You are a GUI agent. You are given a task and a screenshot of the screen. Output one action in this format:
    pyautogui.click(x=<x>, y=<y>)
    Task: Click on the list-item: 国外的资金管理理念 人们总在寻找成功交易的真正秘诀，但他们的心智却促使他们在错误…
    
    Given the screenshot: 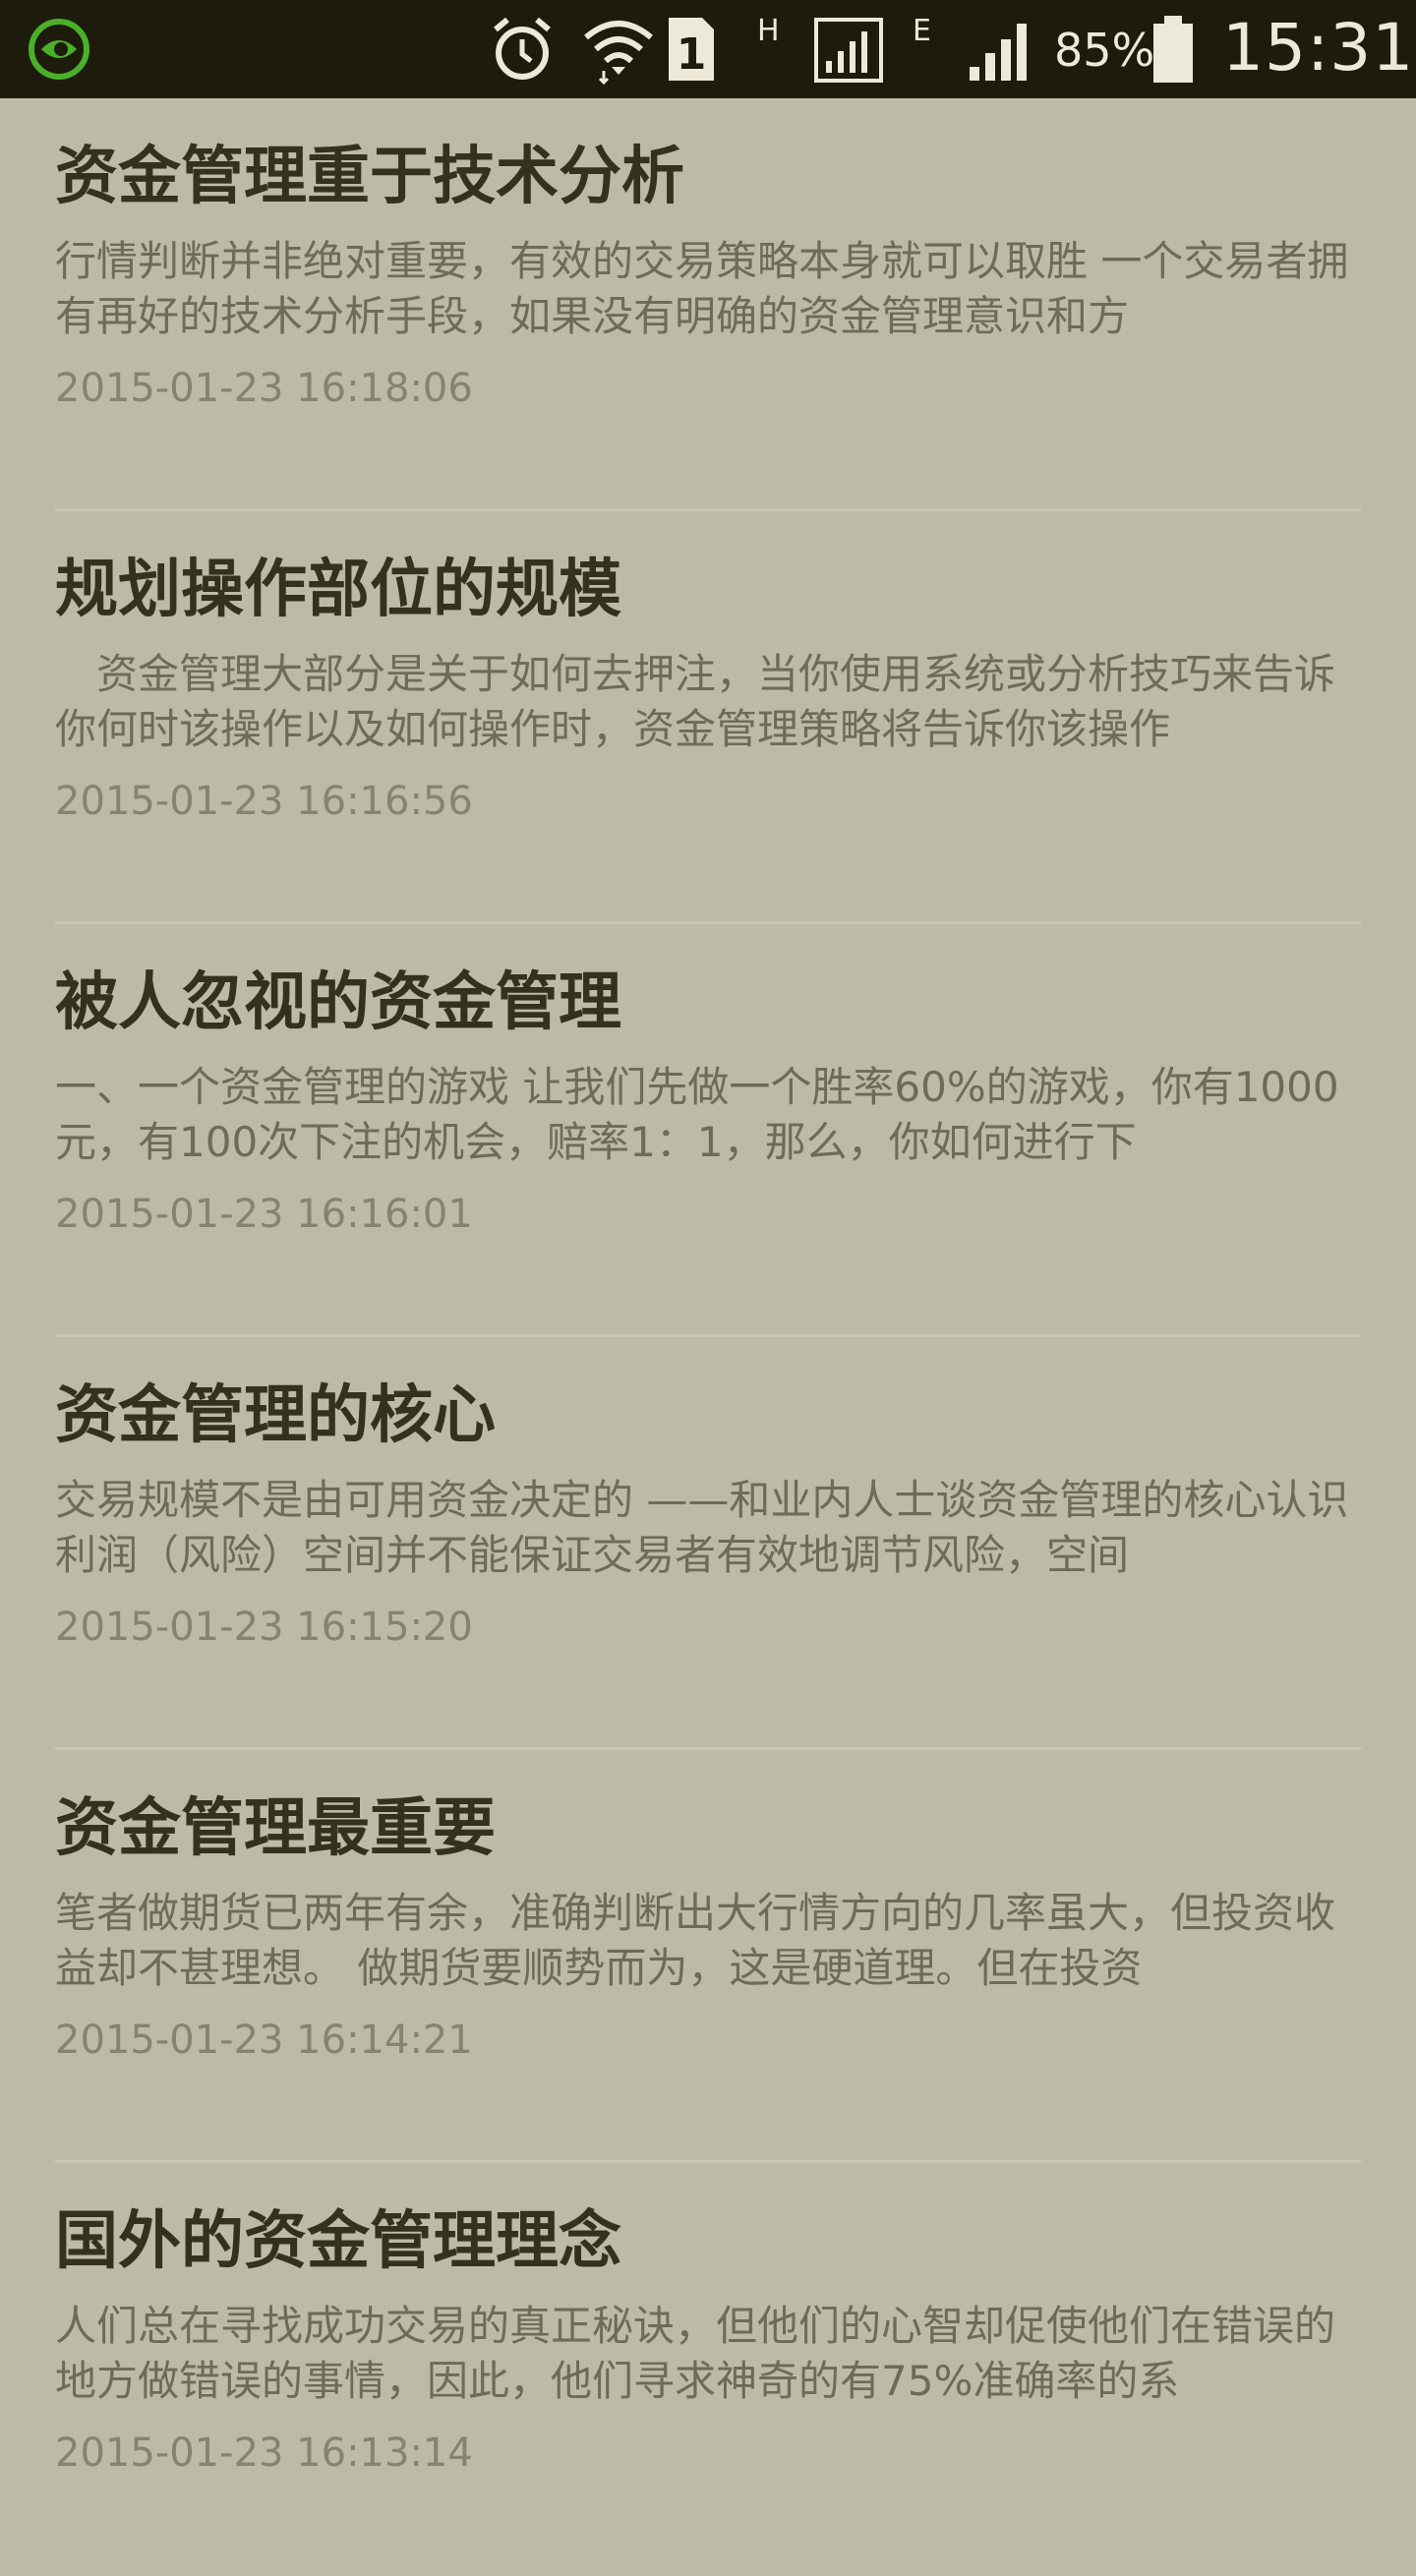 What is the action you would take?
    pyautogui.click(x=708, y=2369)
    